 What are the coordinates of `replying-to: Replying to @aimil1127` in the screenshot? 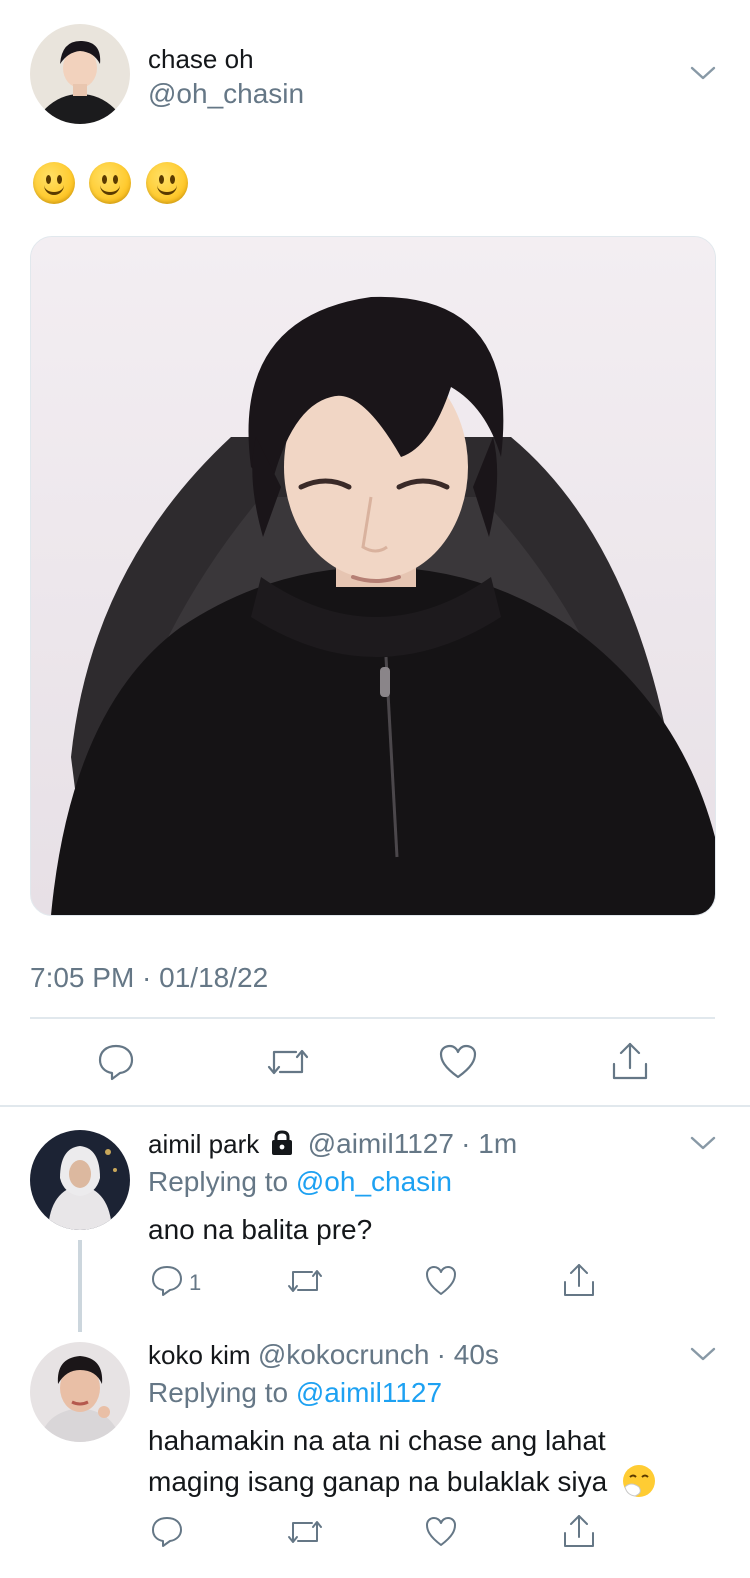 It's located at (295, 1393).